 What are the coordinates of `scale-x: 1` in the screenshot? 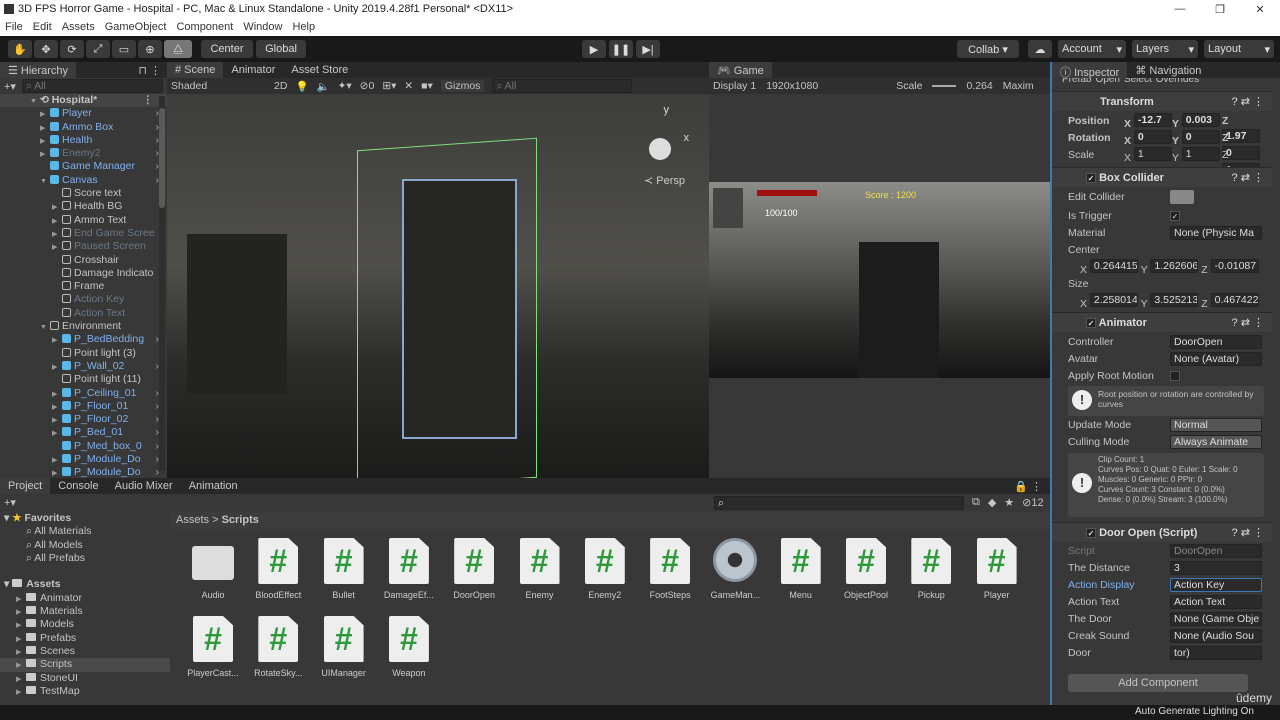 It's located at (1152, 154).